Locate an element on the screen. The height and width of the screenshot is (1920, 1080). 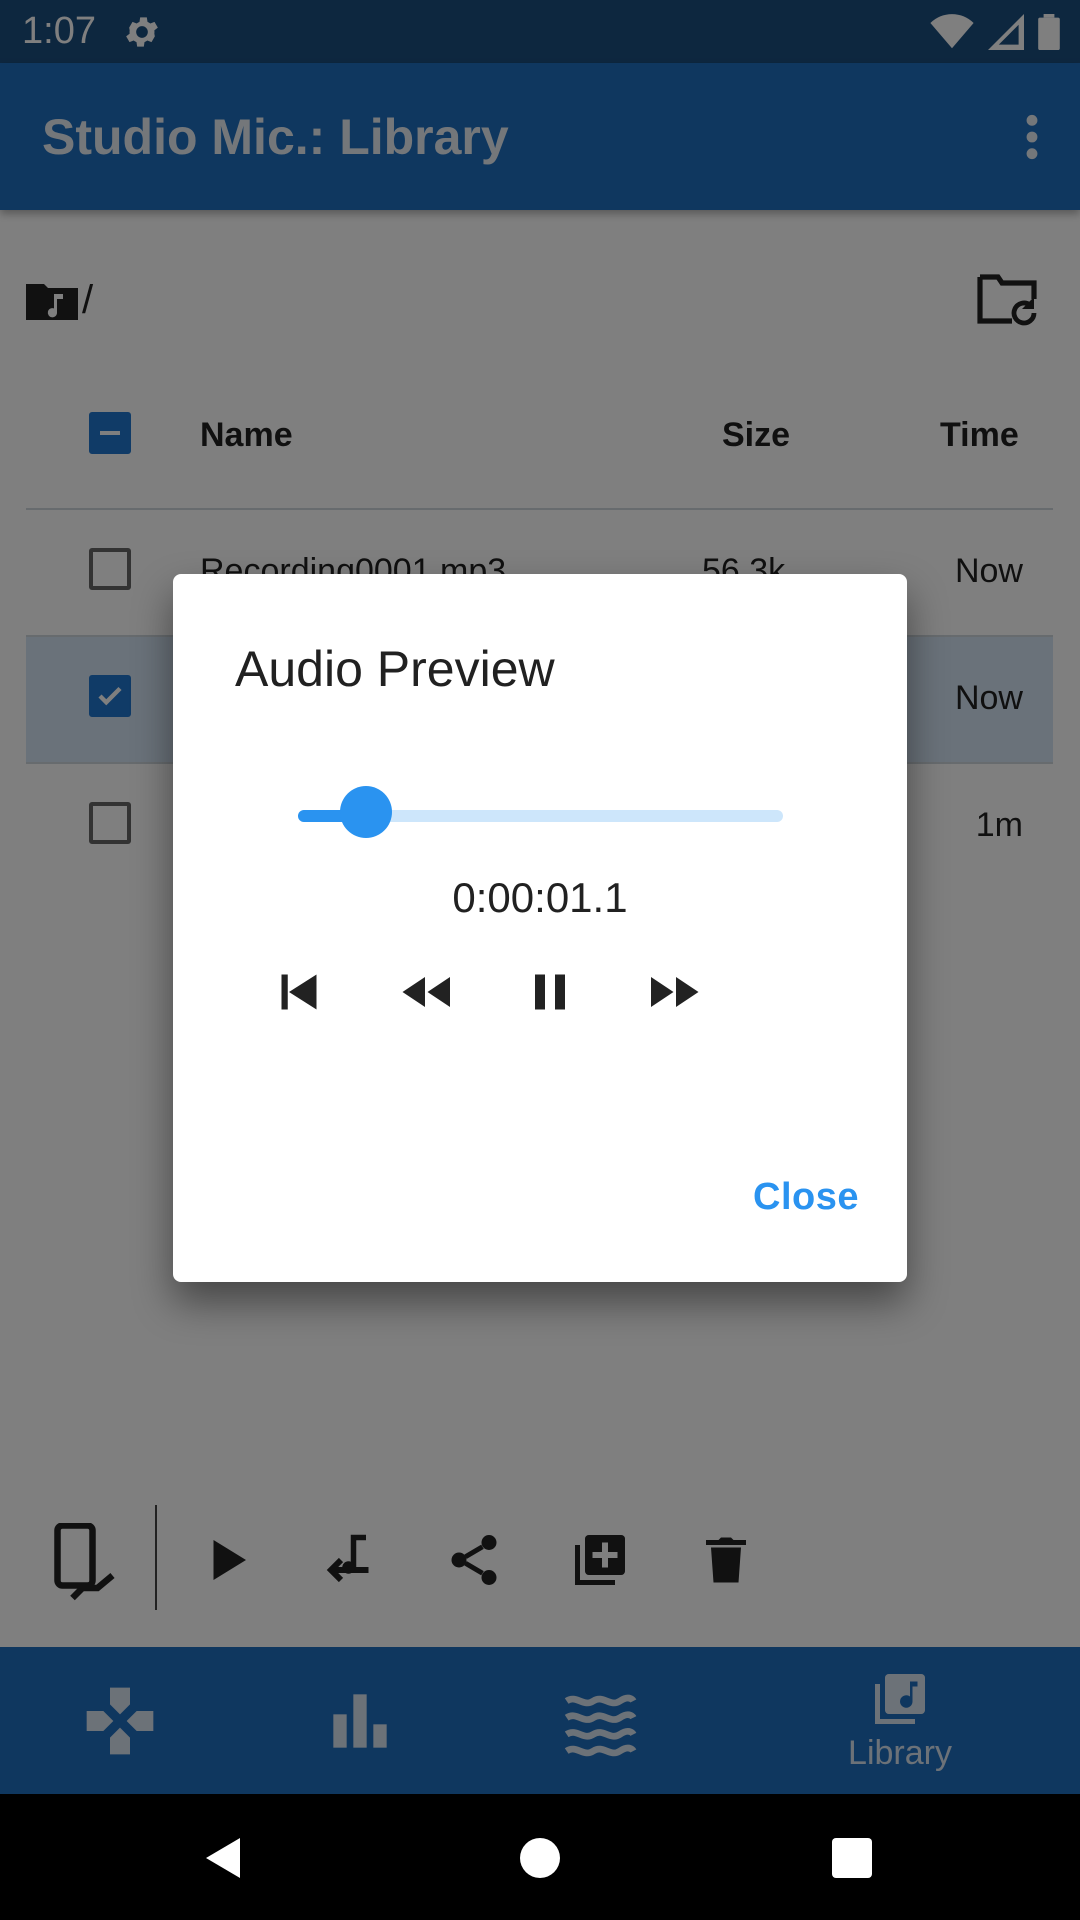
fast-forward-icon is located at coordinates (676, 992).